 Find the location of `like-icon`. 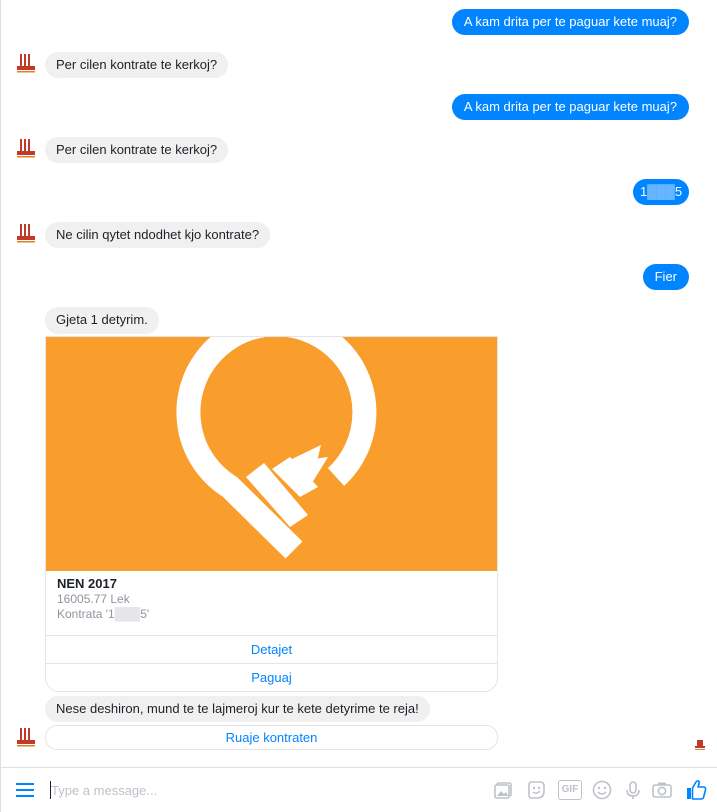

like-icon is located at coordinates (696, 790).